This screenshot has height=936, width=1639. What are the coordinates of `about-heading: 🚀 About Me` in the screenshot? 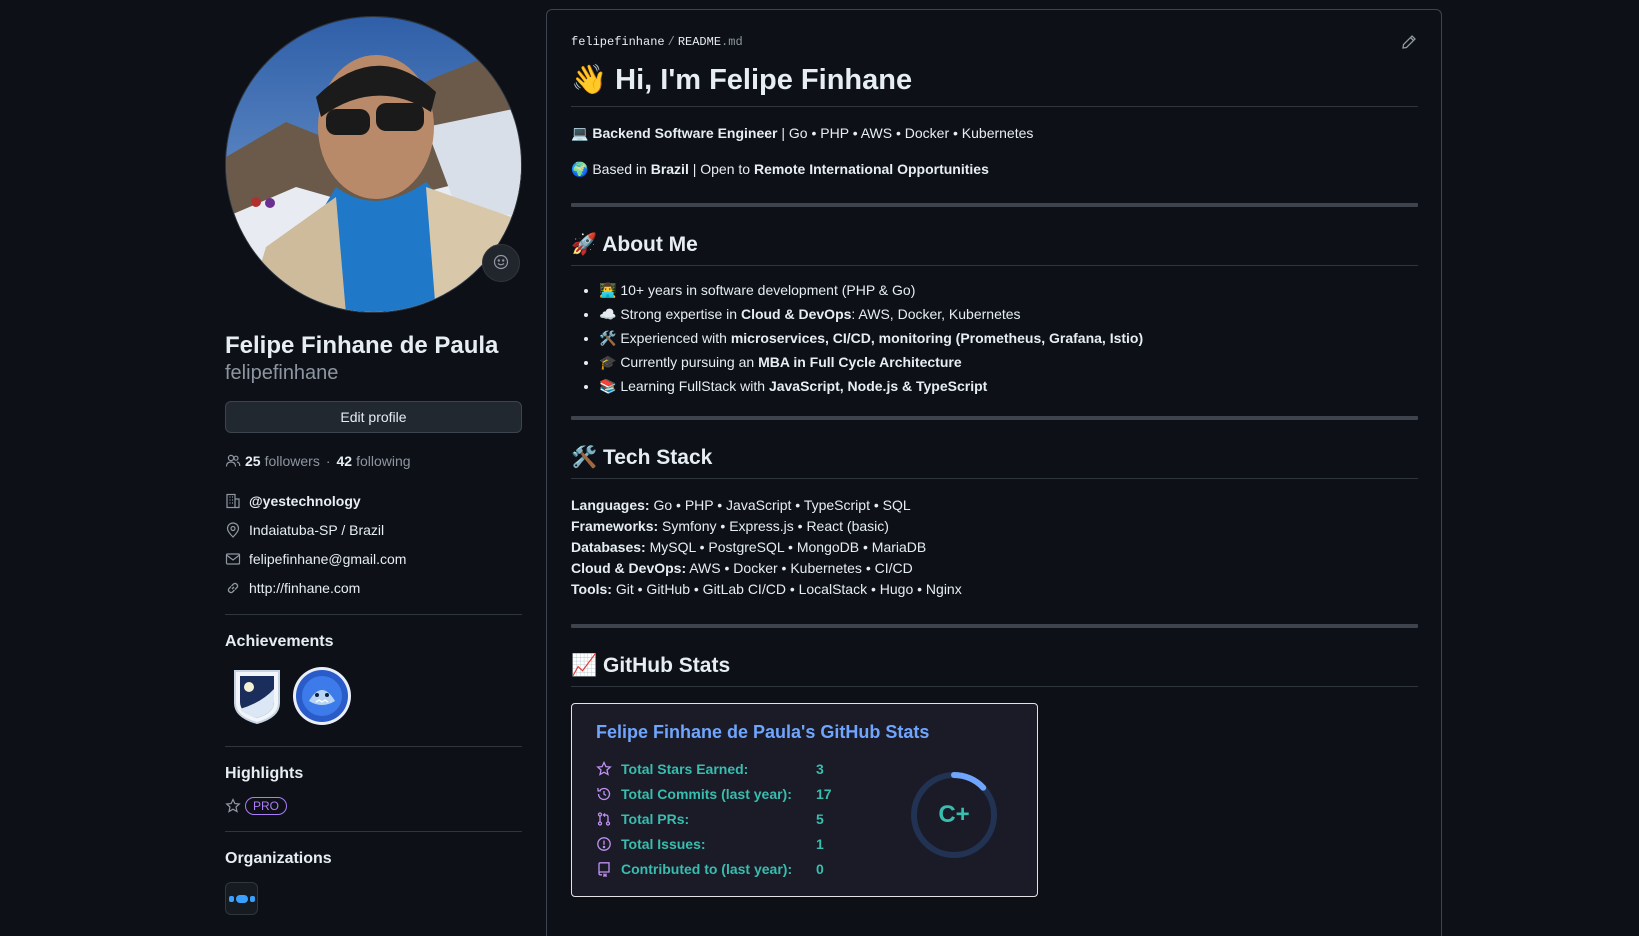 It's located at (994, 248).